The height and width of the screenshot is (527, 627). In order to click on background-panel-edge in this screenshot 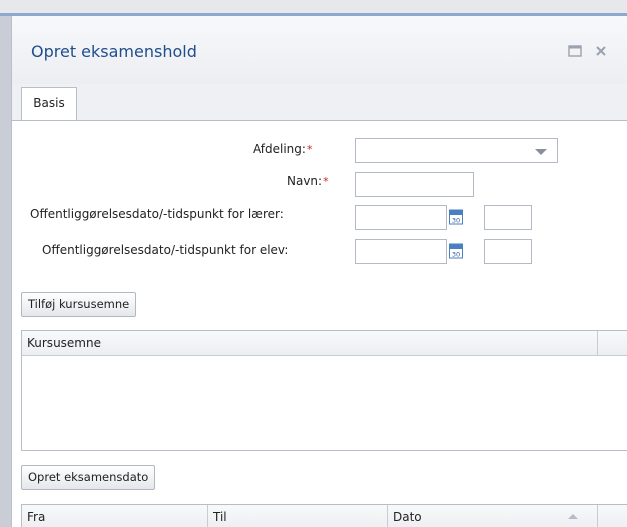, I will do `click(5, 271)`.